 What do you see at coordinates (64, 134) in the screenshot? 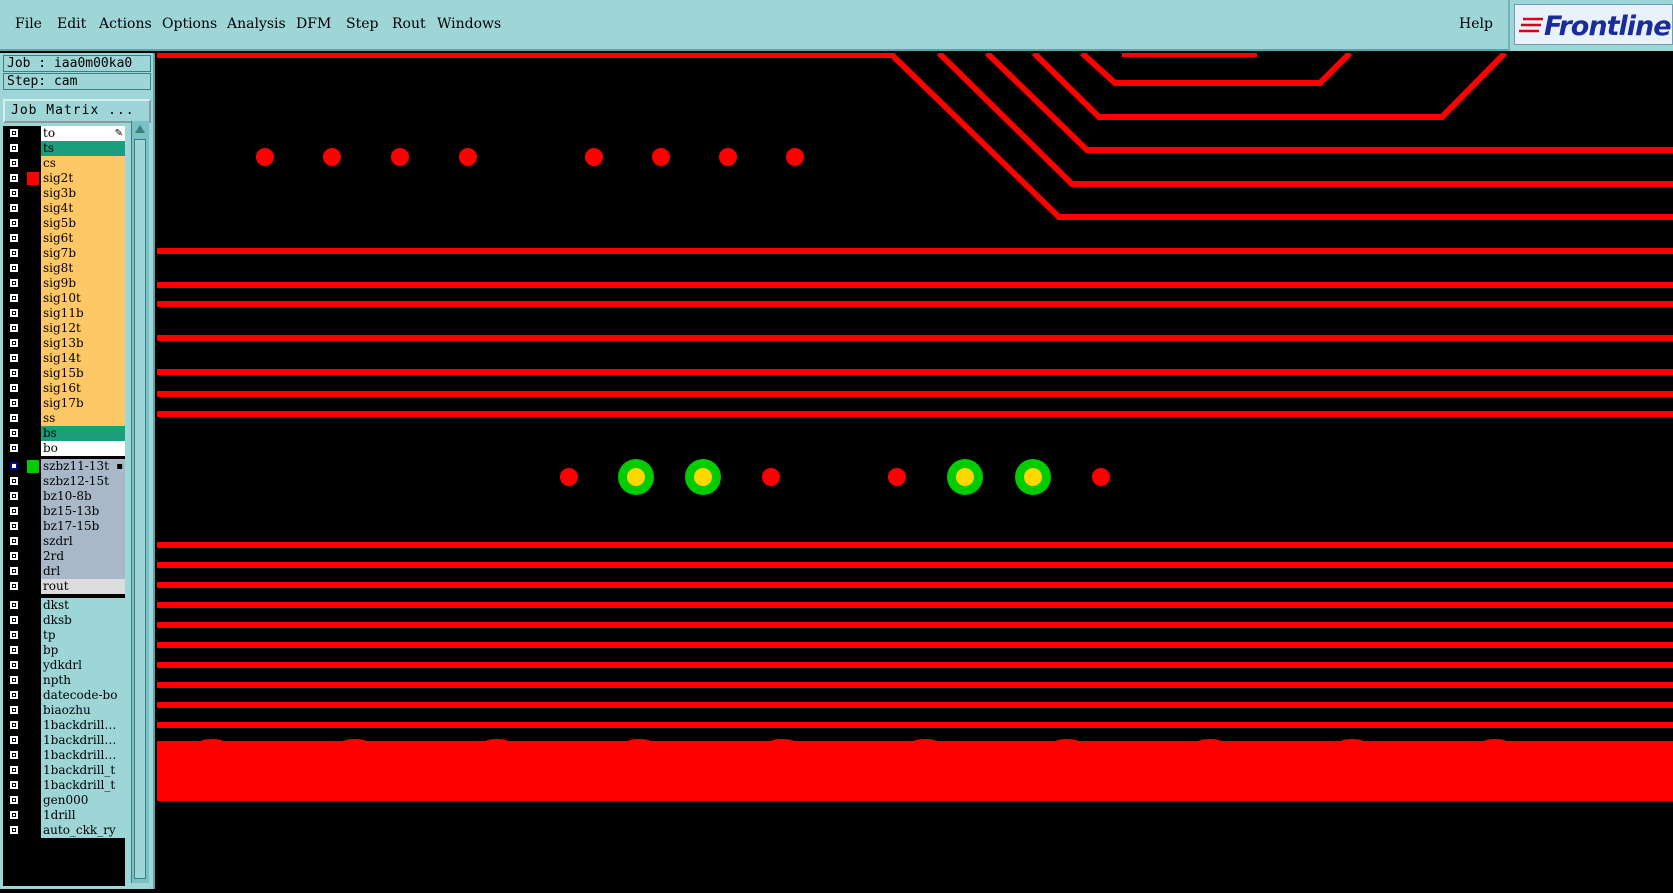
I see `layer-row: to ✎` at bounding box center [64, 134].